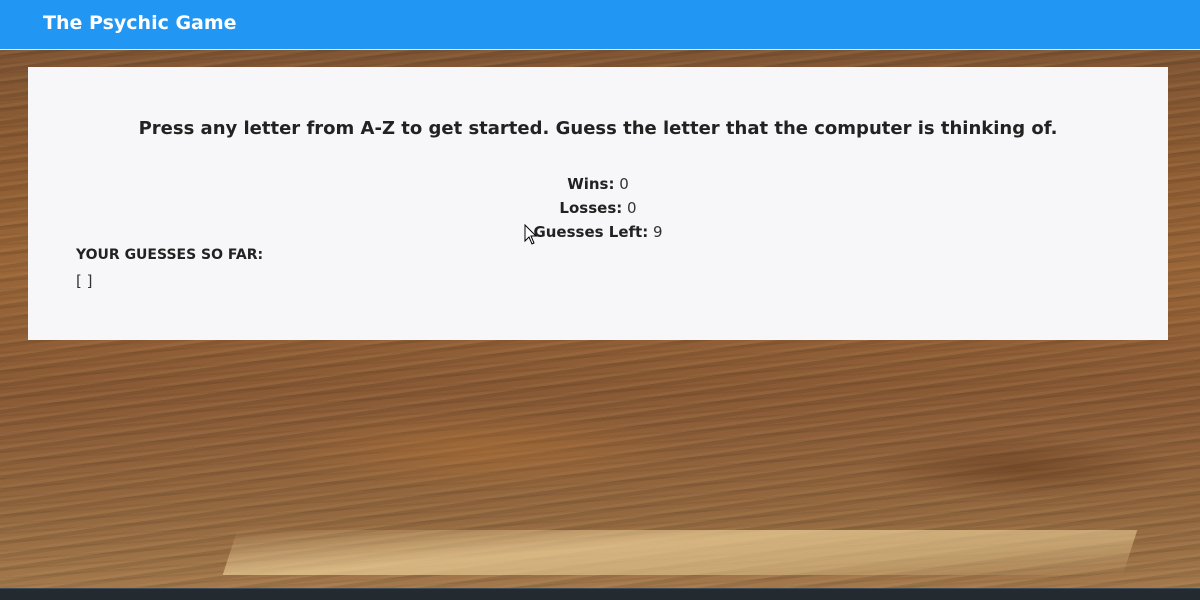 Image resolution: width=1200 pixels, height=600 pixels. Describe the element at coordinates (84, 281) in the screenshot. I see `guesses-so-far-list: [ ]` at that location.